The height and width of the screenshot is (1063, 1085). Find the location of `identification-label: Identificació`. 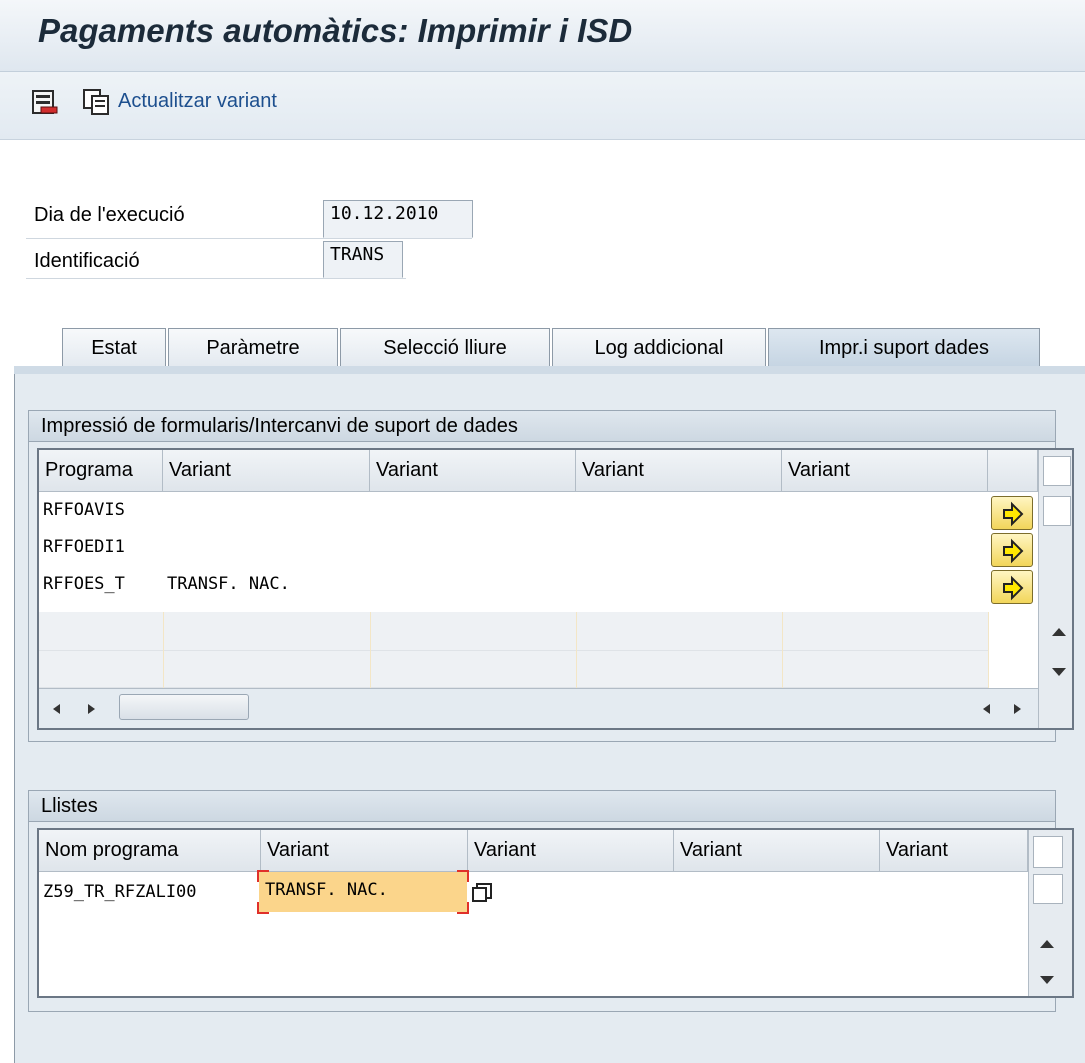

identification-label: Identificació is located at coordinates (87, 261).